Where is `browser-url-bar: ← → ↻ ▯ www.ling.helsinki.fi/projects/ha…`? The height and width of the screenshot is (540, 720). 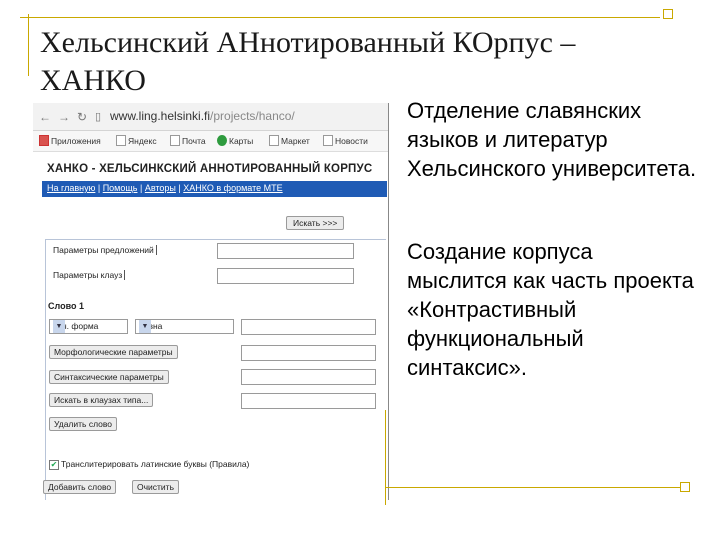
browser-url-bar: ← → ↻ ▯ www.ling.helsinki.fi/projects/ha… is located at coordinates (210, 117).